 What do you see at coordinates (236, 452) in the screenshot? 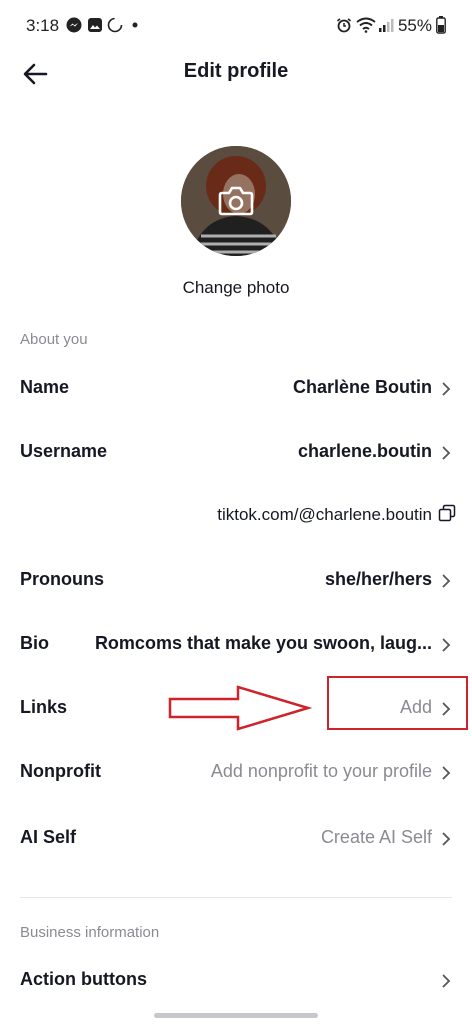
I see `row-username: Username charlene.boutin` at bounding box center [236, 452].